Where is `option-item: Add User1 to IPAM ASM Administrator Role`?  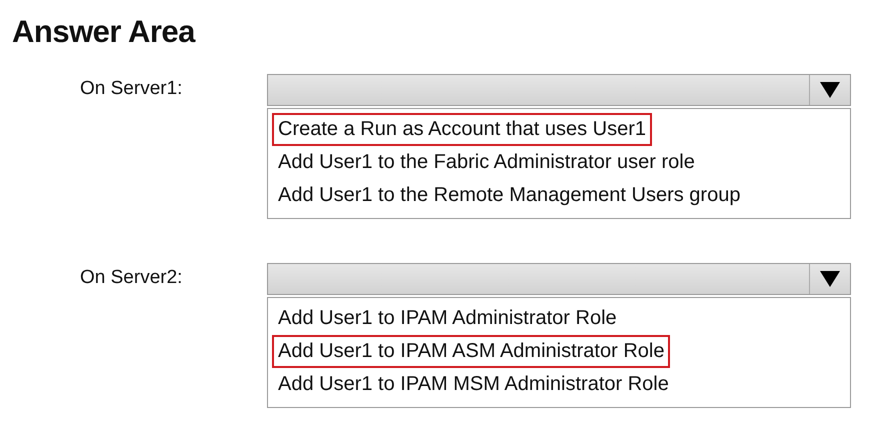
option-item: Add User1 to IPAM ASM Administrator Role is located at coordinates (471, 351).